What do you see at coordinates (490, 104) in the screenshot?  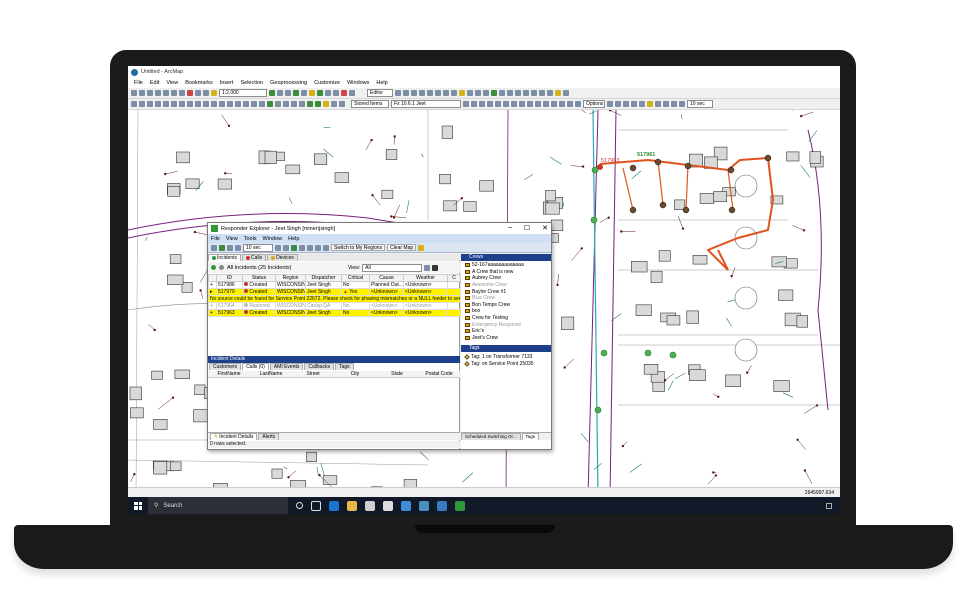 I see `trace-settings-icon` at bounding box center [490, 104].